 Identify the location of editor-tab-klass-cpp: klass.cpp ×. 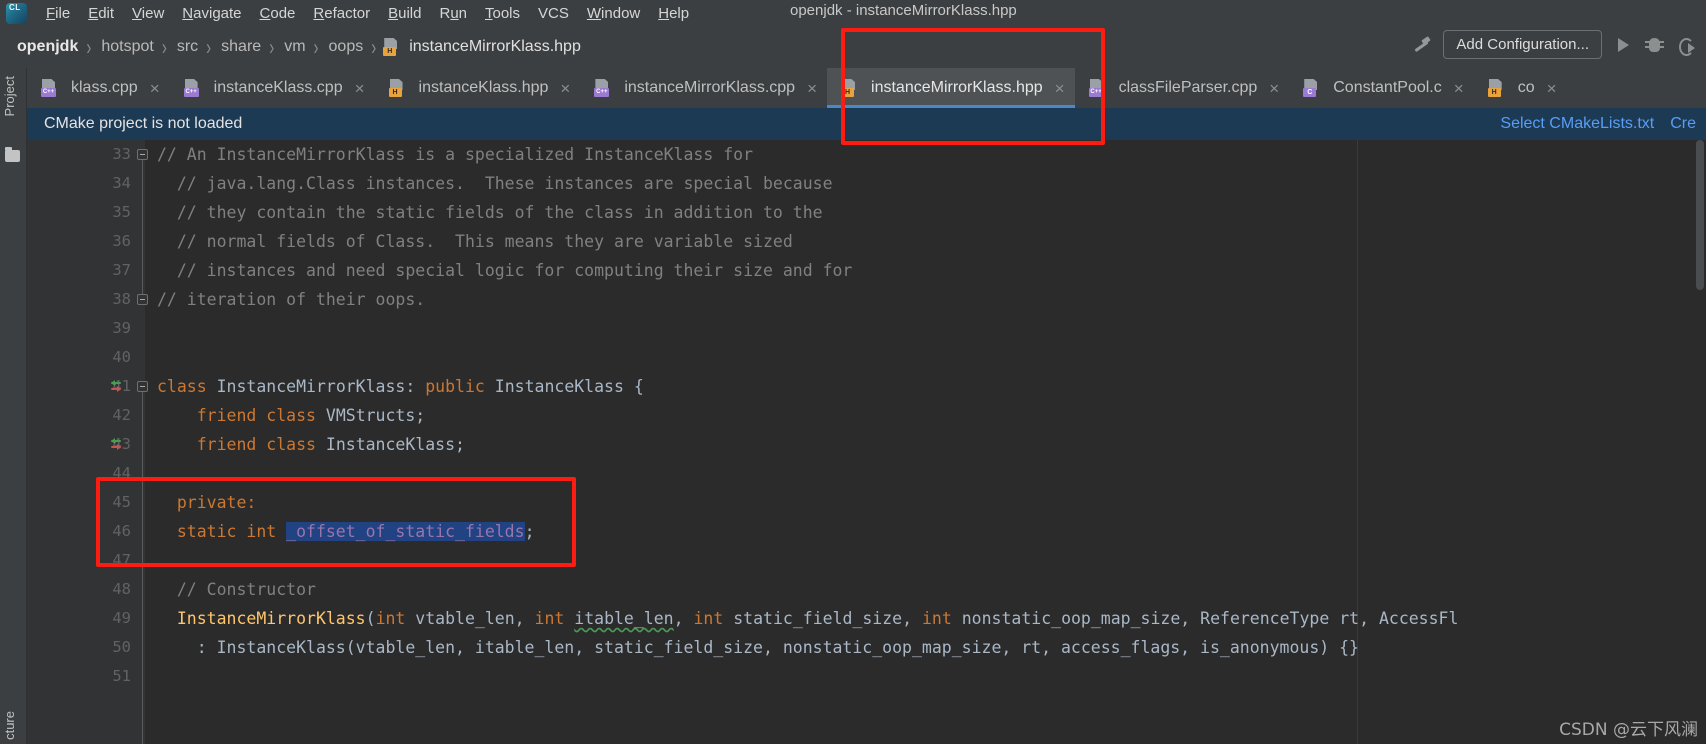
(98, 88).